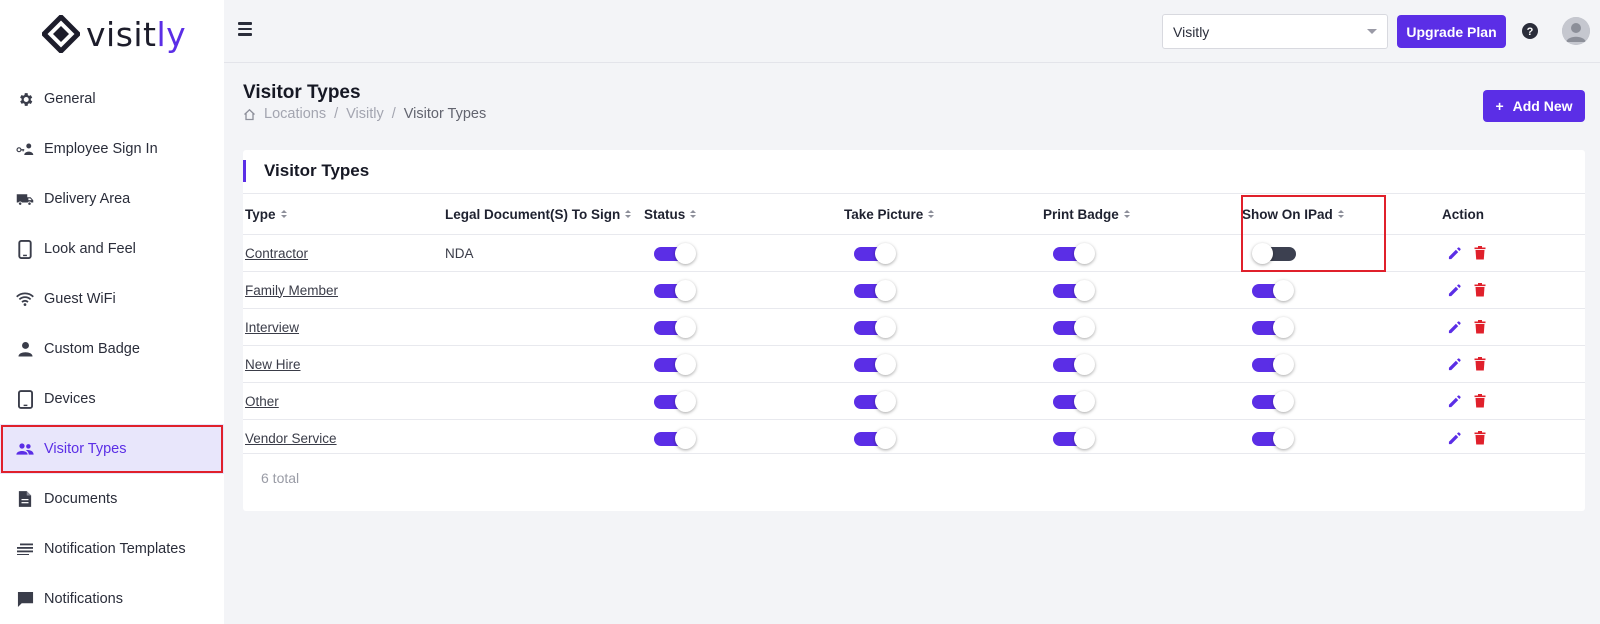 Image resolution: width=1600 pixels, height=624 pixels. I want to click on sidebar-item-notifications: Notifications, so click(112, 599).